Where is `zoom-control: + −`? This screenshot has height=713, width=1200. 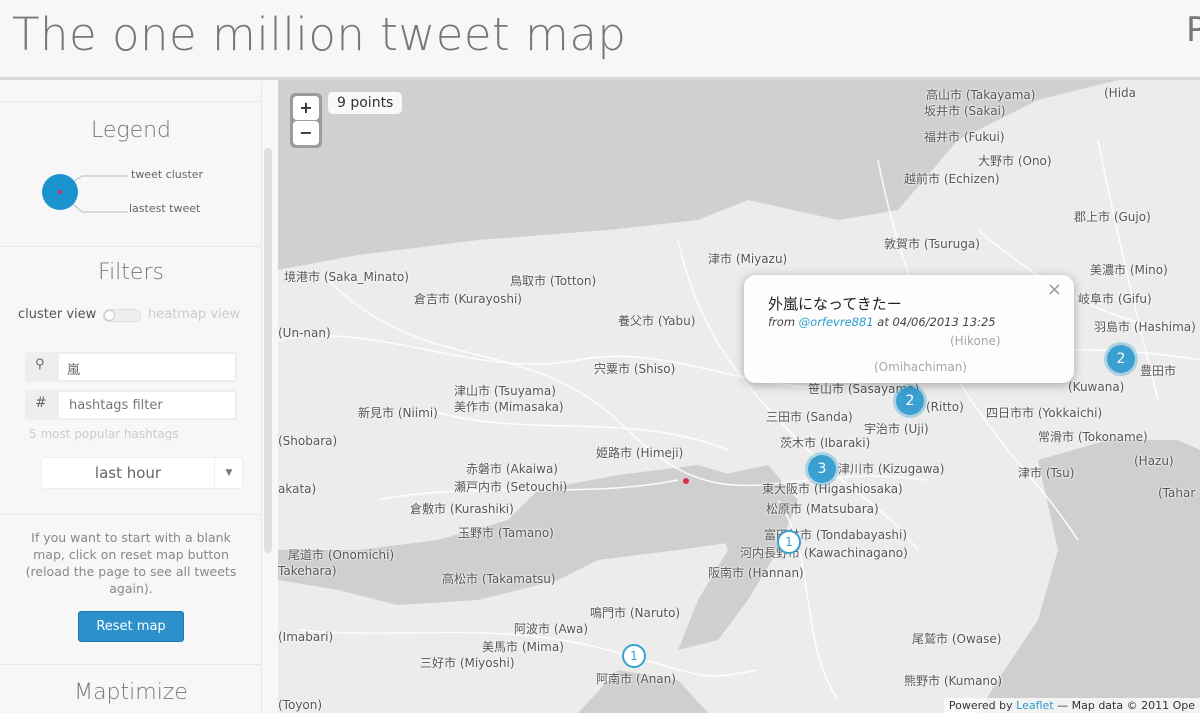
zoom-control: + − is located at coordinates (306, 120).